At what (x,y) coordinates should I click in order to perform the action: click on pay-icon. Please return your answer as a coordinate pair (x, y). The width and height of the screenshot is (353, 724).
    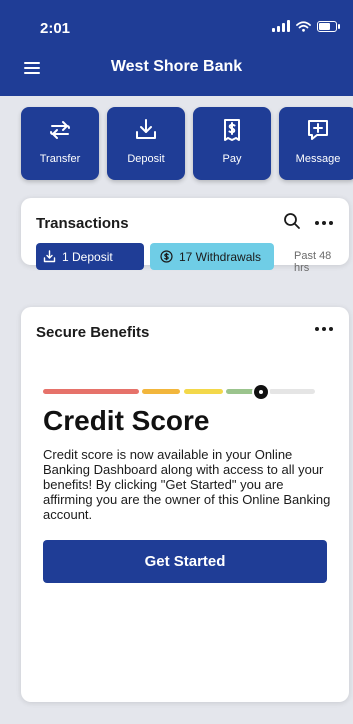
    Looking at the image, I should click on (232, 130).